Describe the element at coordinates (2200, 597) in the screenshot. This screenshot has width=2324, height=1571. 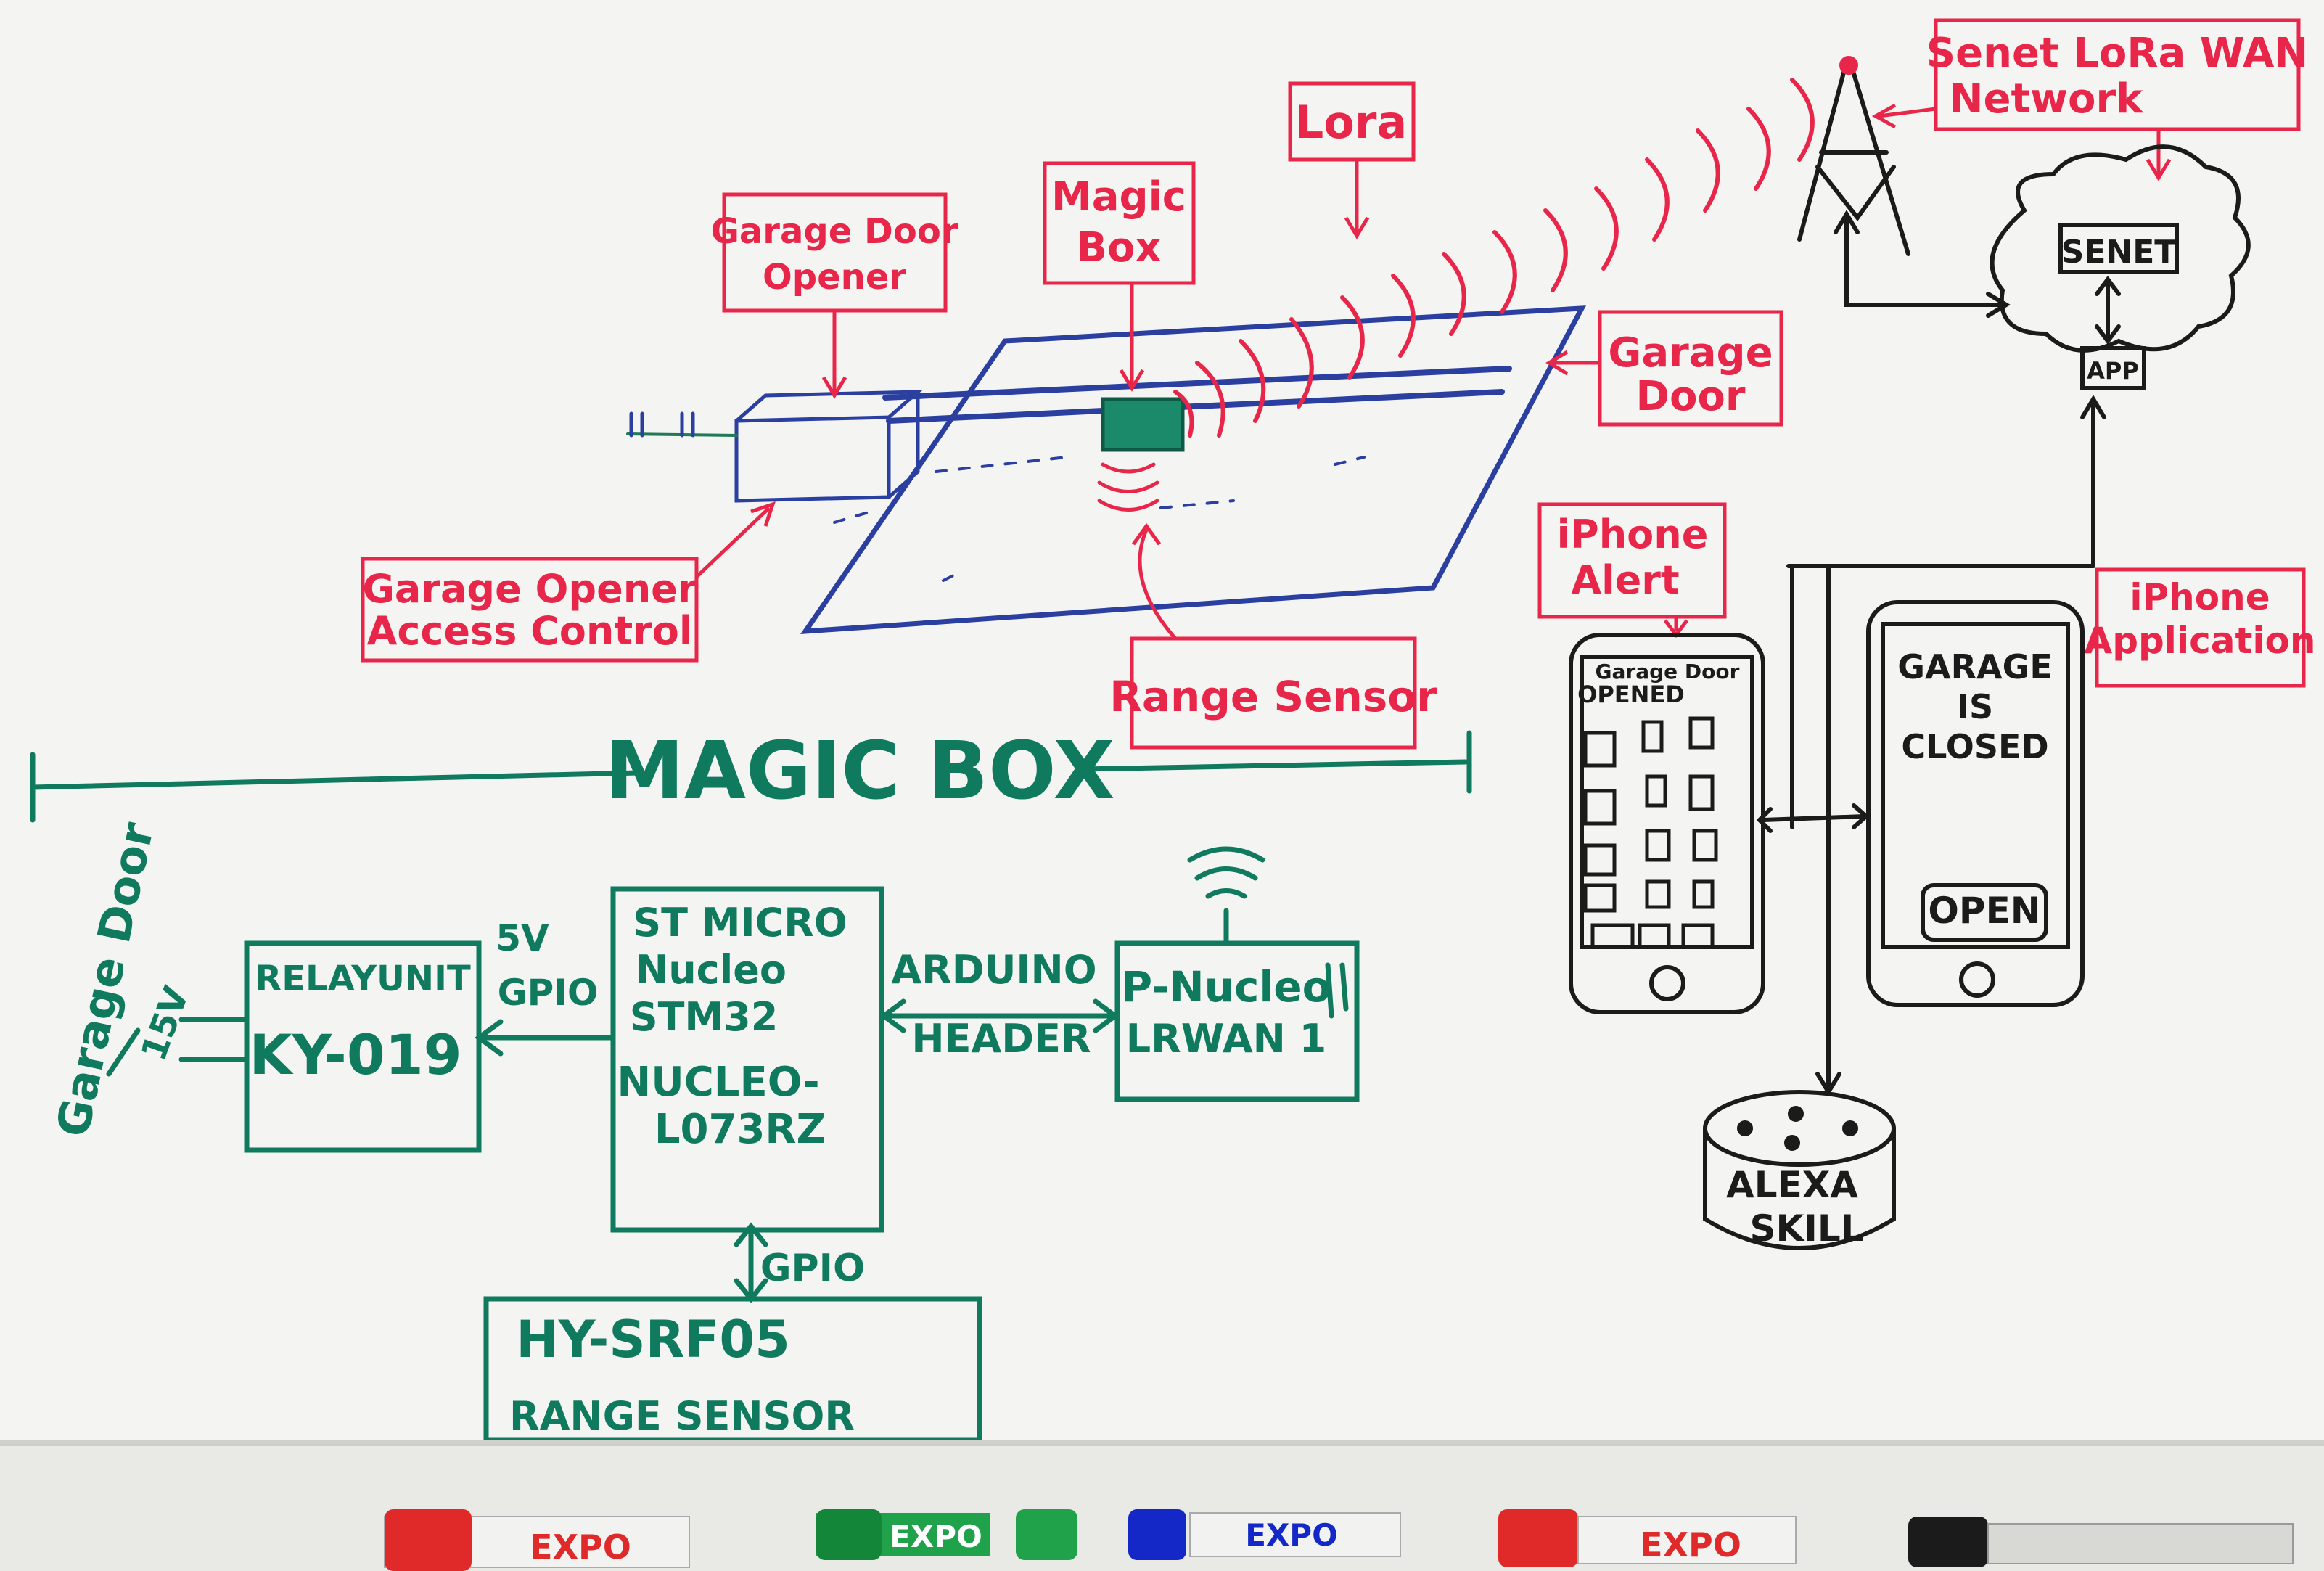
I see `label-iphone-application-1: iPhone` at that location.